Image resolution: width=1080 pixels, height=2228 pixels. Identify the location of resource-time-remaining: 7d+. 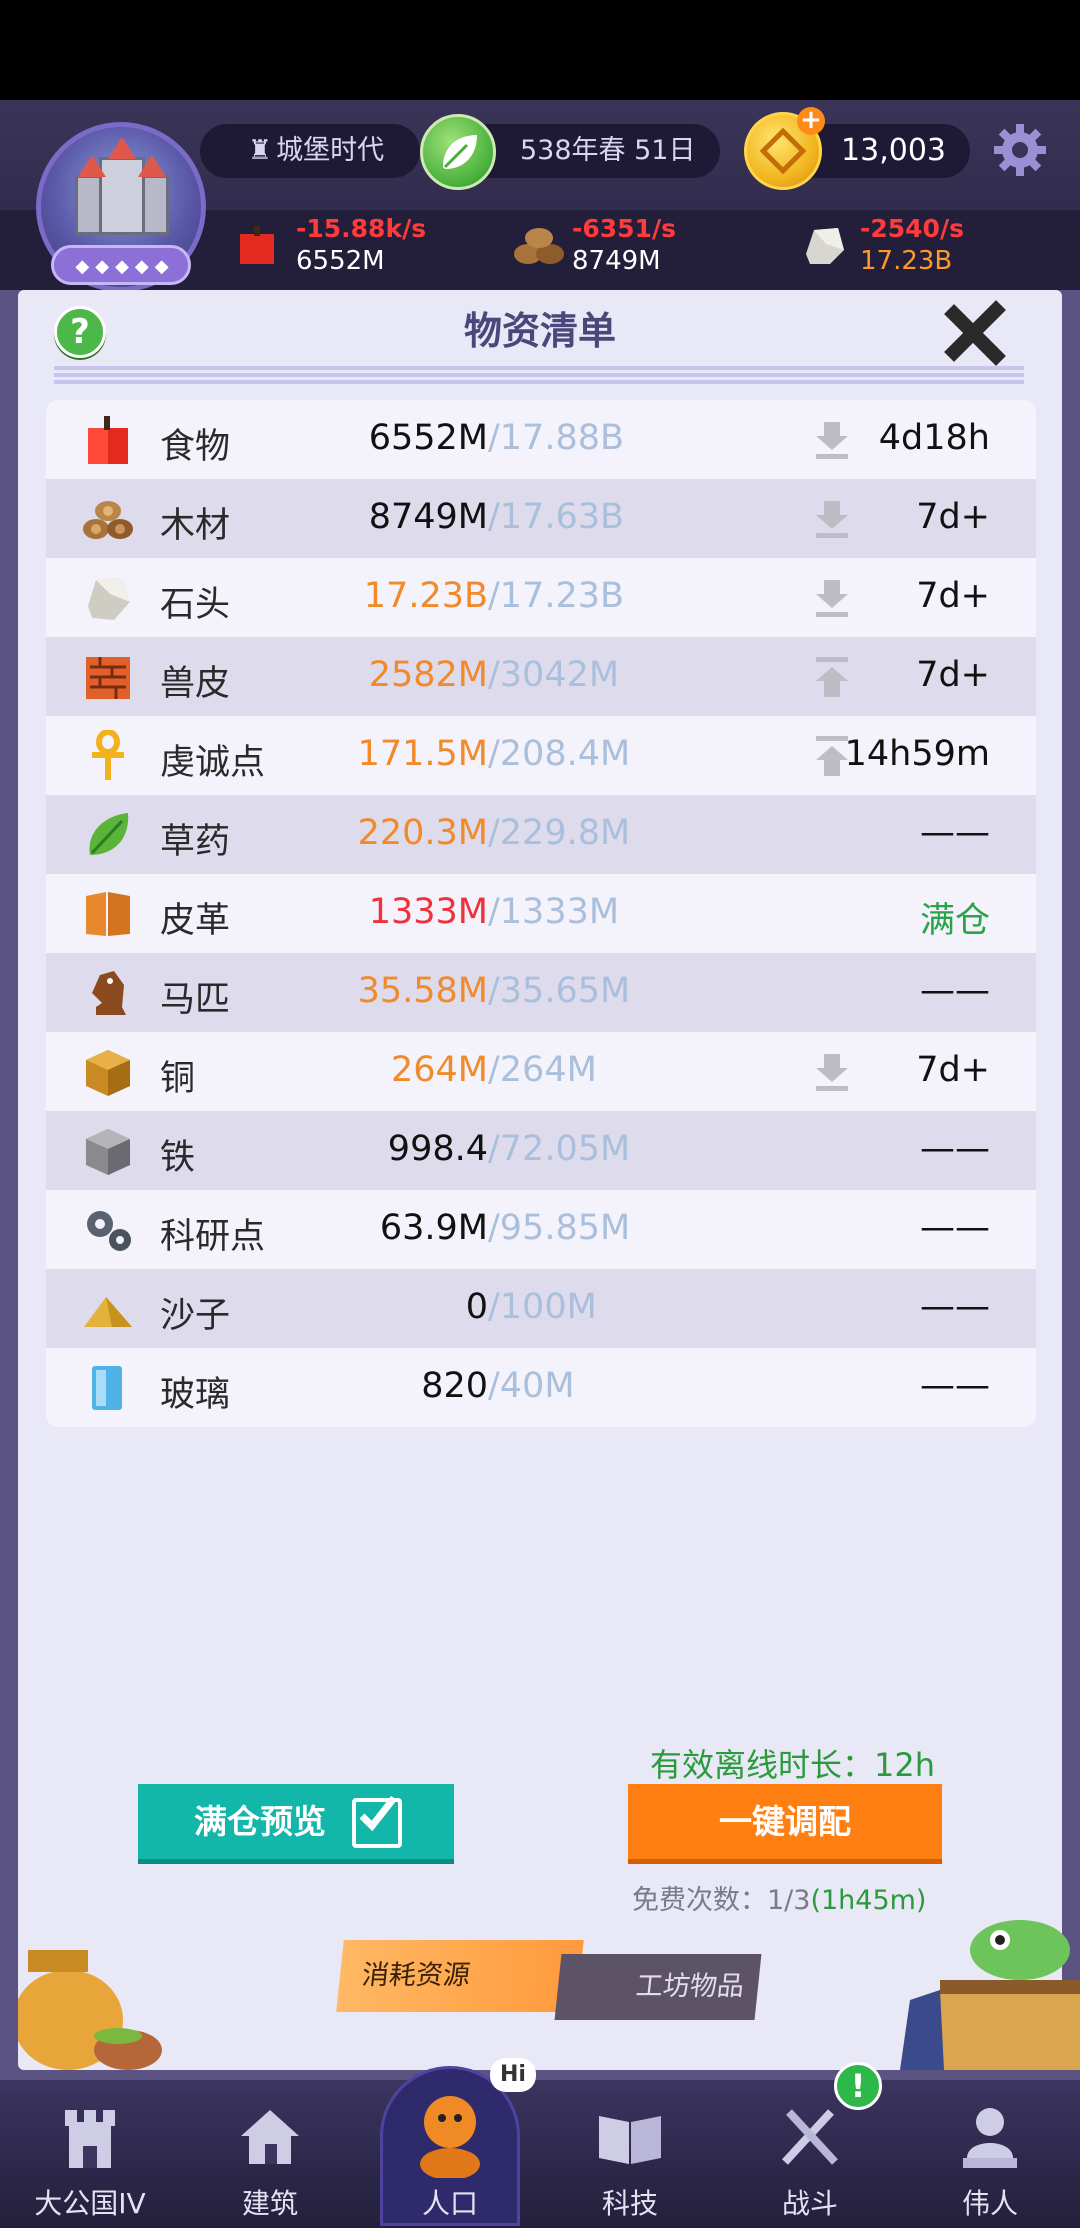
(953, 517).